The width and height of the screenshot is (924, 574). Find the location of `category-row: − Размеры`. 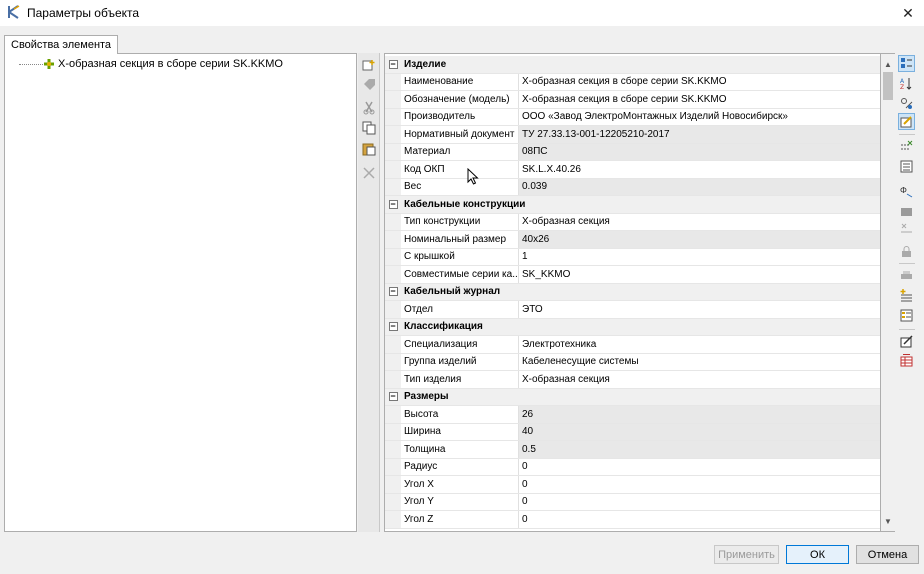

category-row: − Размеры is located at coordinates (632, 397).